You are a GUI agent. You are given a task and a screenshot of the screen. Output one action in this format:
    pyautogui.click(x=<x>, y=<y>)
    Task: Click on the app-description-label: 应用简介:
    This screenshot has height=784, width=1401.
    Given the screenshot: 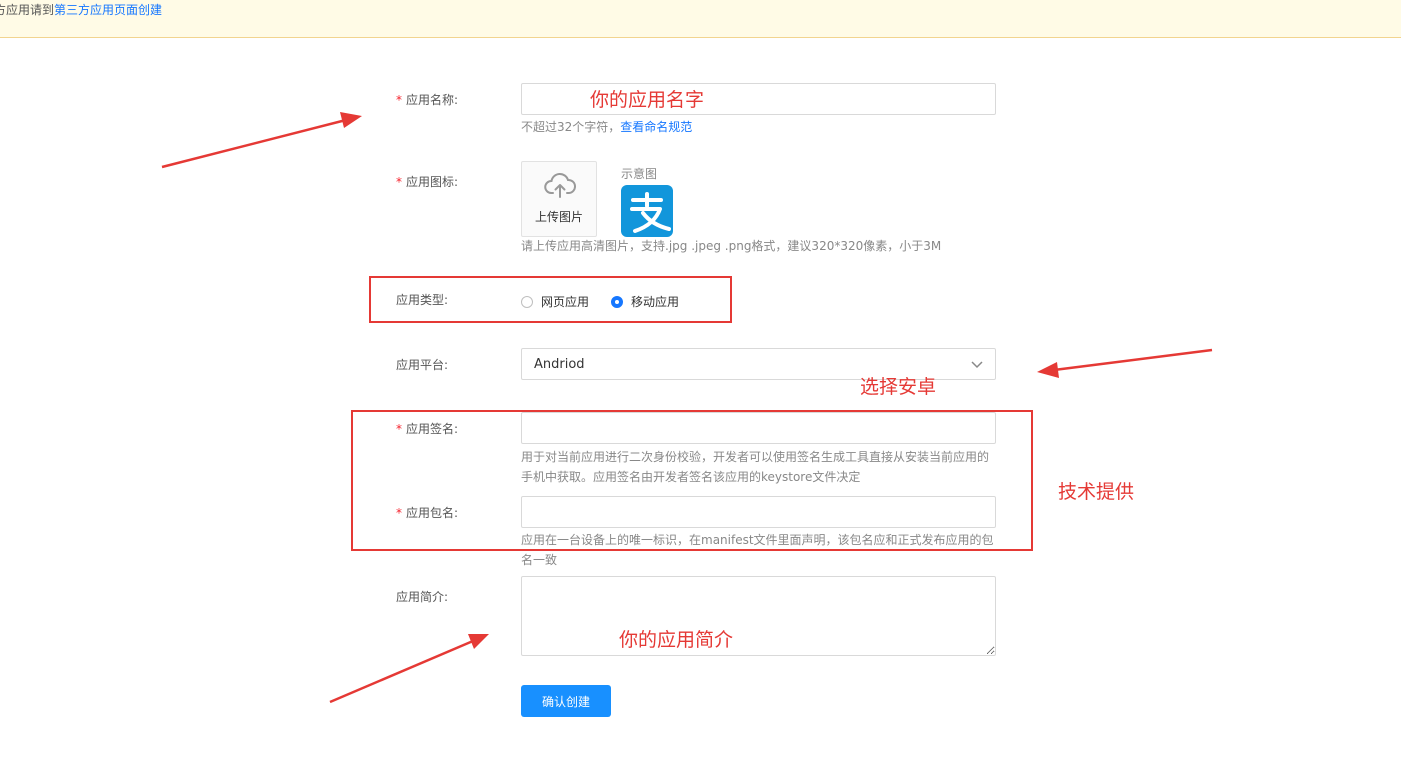 What is the action you would take?
    pyautogui.click(x=422, y=597)
    